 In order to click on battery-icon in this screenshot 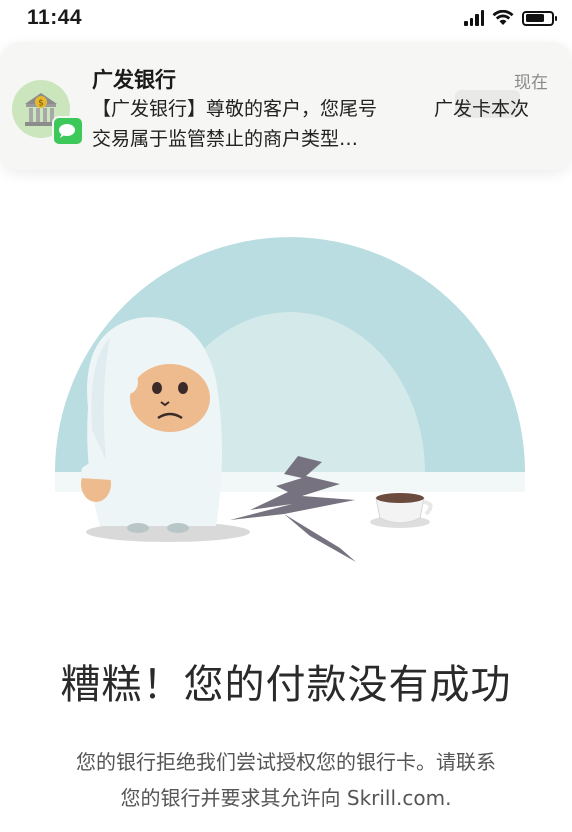, I will do `click(539, 18)`.